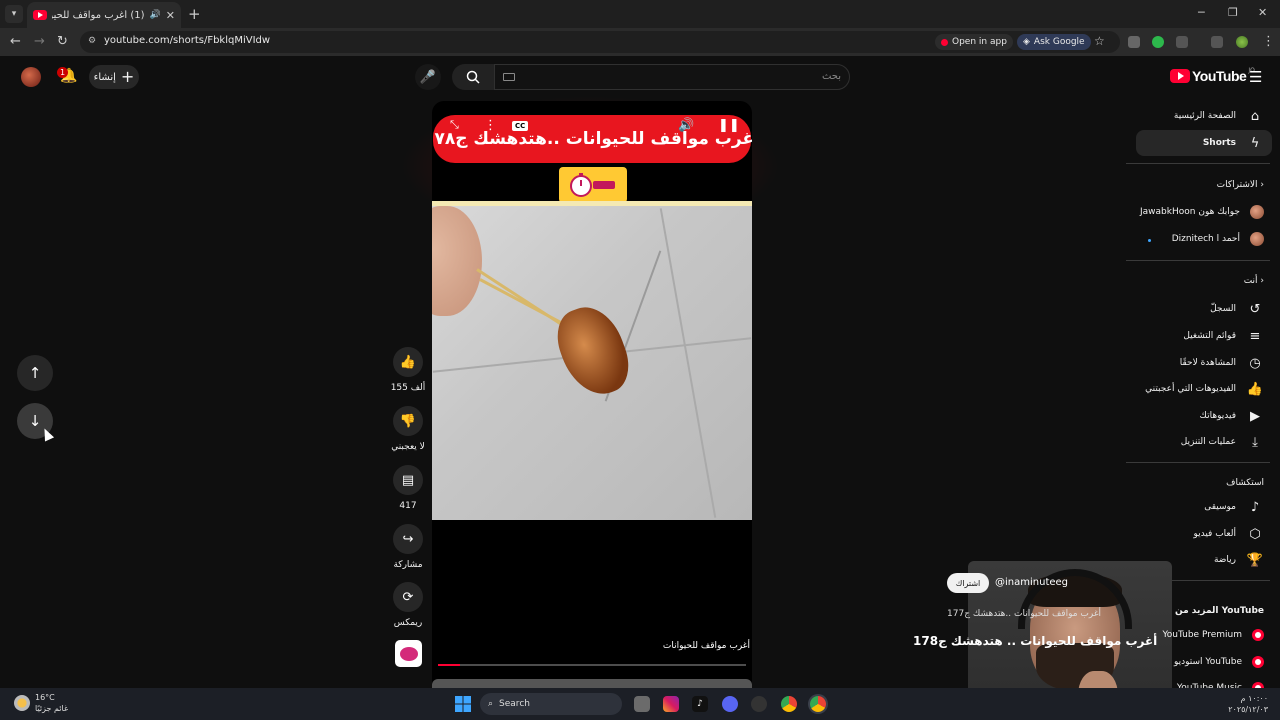  I want to click on next-short-preview, so click(592, 683).